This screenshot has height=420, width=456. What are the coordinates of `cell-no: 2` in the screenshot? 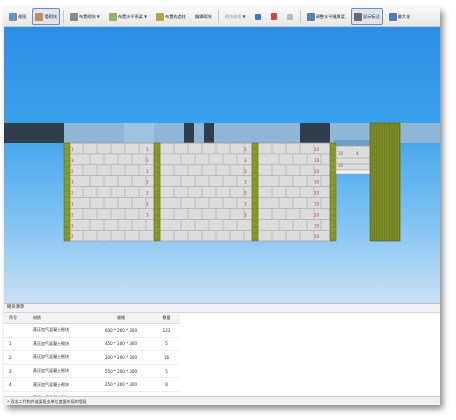 It's located at (18, 357).